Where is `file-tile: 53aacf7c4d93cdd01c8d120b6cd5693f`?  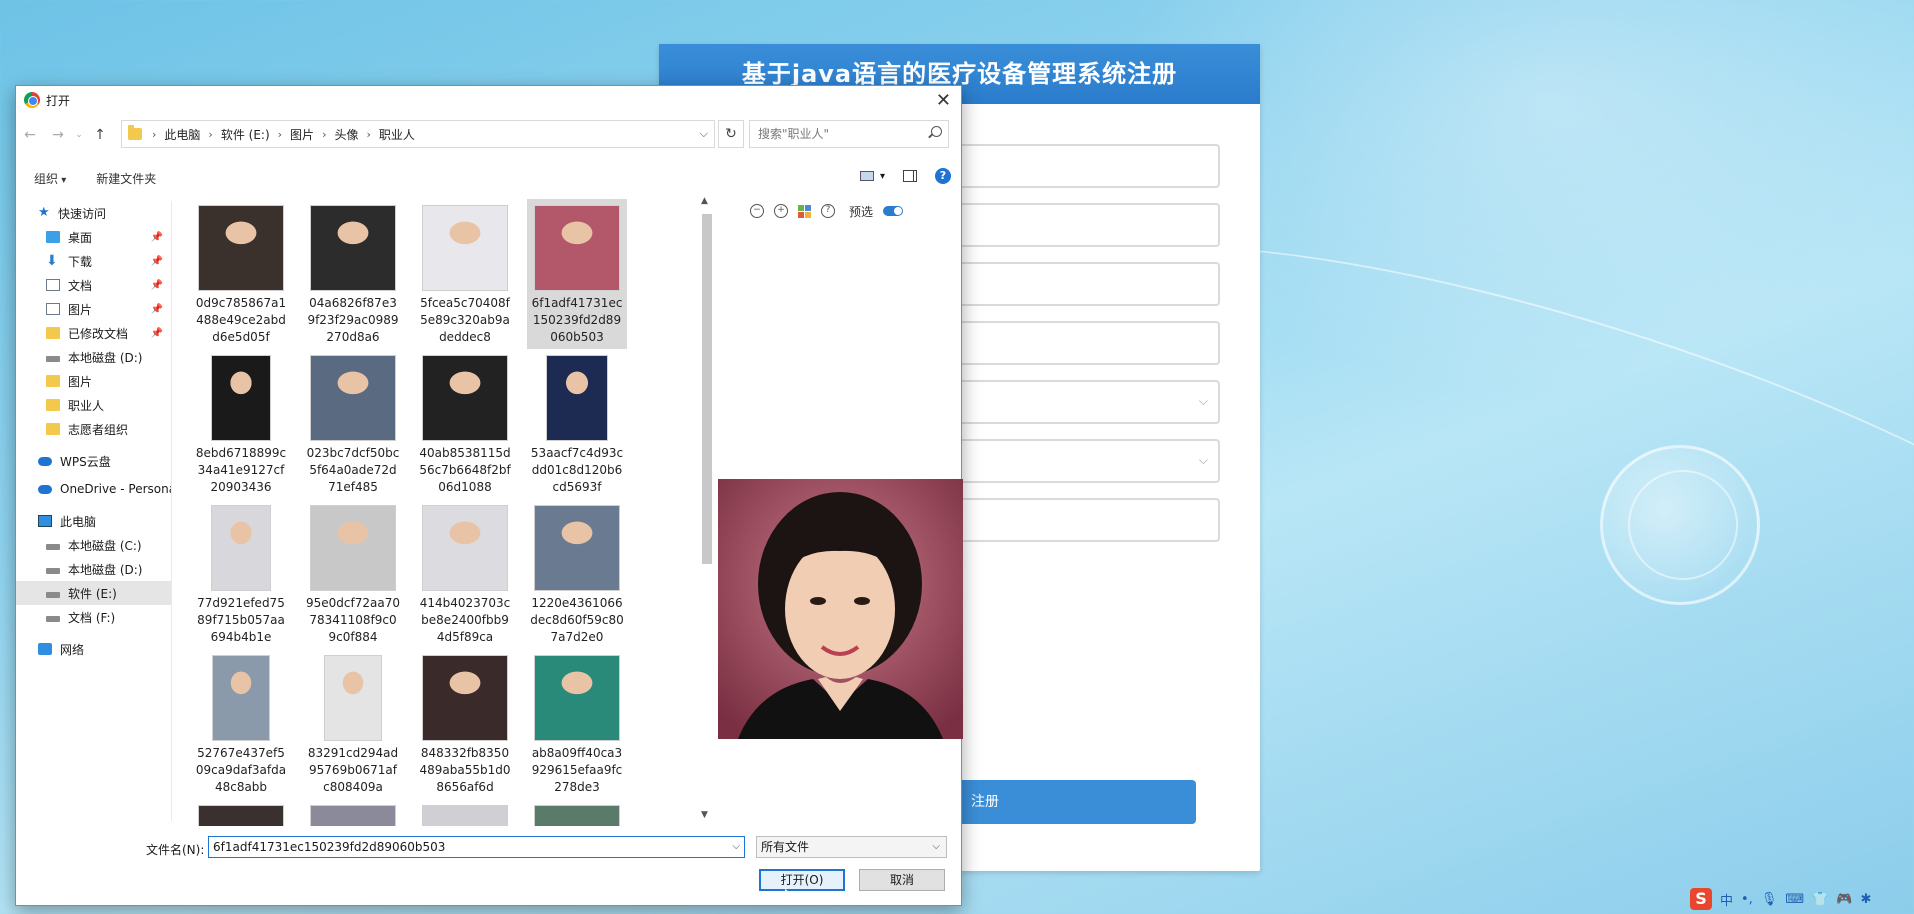
file-tile: 53aacf7c4d93cdd01c8d120b6cd5693f is located at coordinates (577, 424).